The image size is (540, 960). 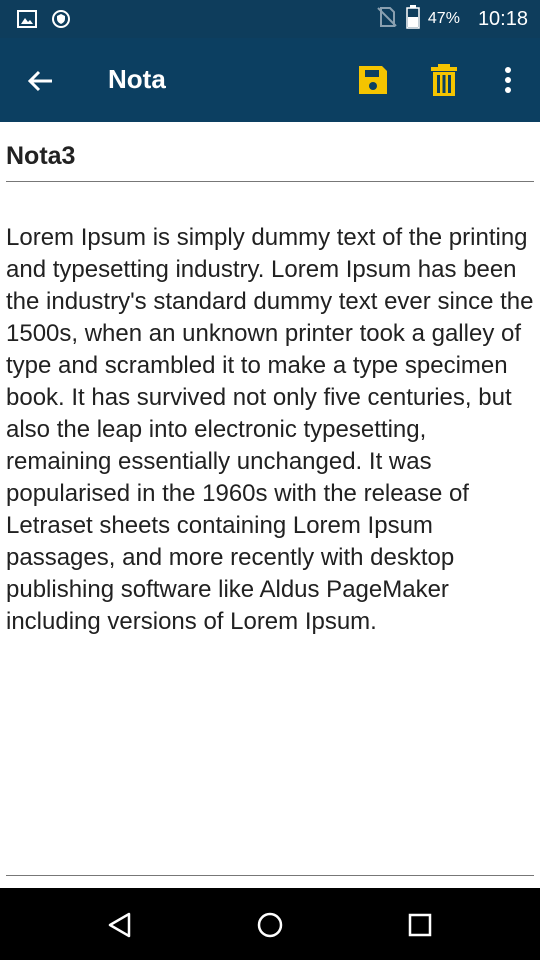 I want to click on note-title-field: Nota3, so click(x=40, y=156).